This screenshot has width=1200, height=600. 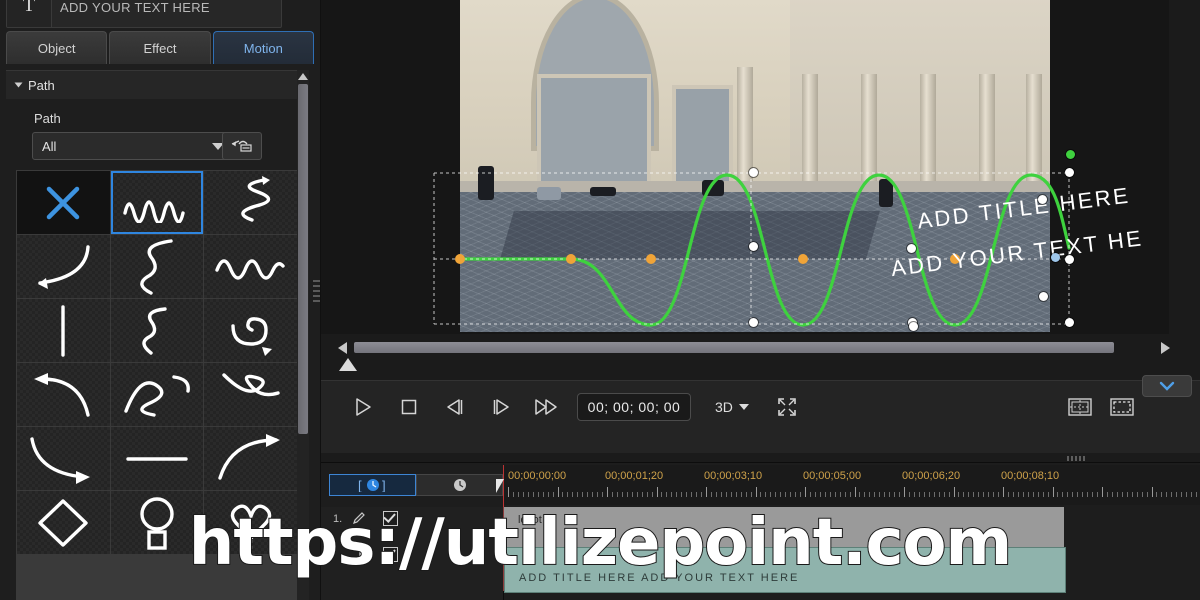 I want to click on path-thumb-zigzag-vertical, so click(x=250, y=202).